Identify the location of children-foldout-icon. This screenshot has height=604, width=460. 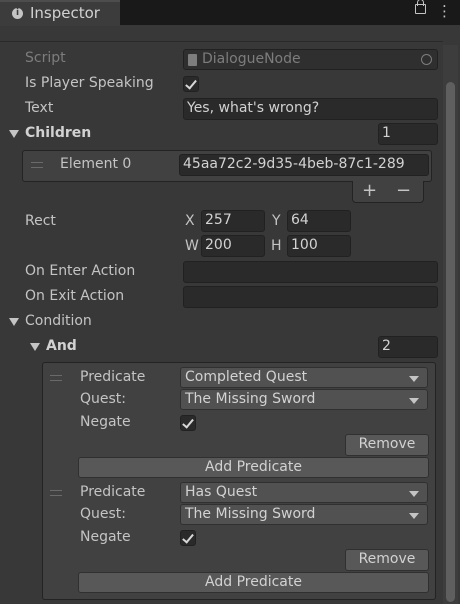
(14, 134).